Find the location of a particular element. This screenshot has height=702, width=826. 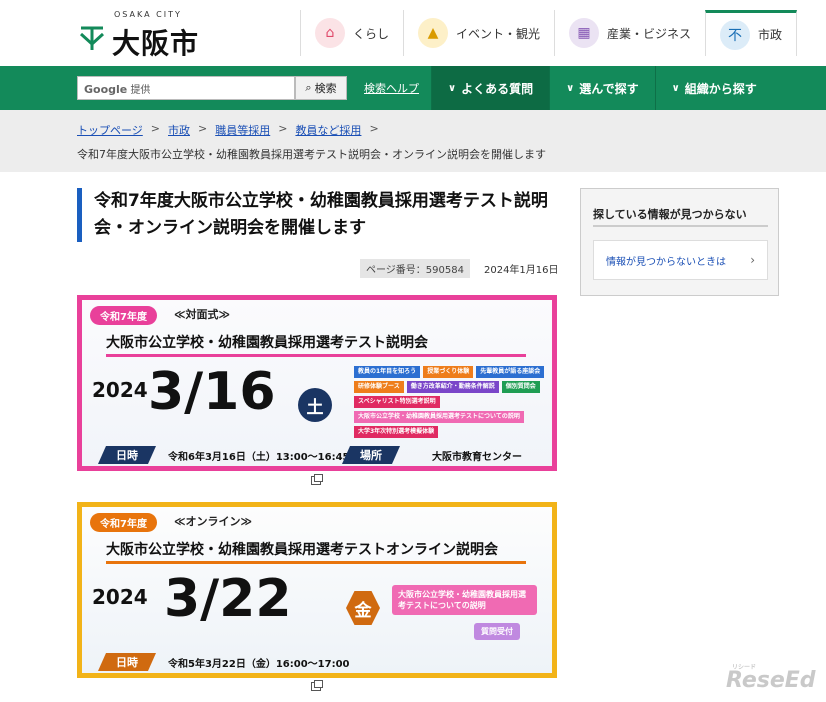

breadcrumb-link: トップページ is located at coordinates (110, 130).